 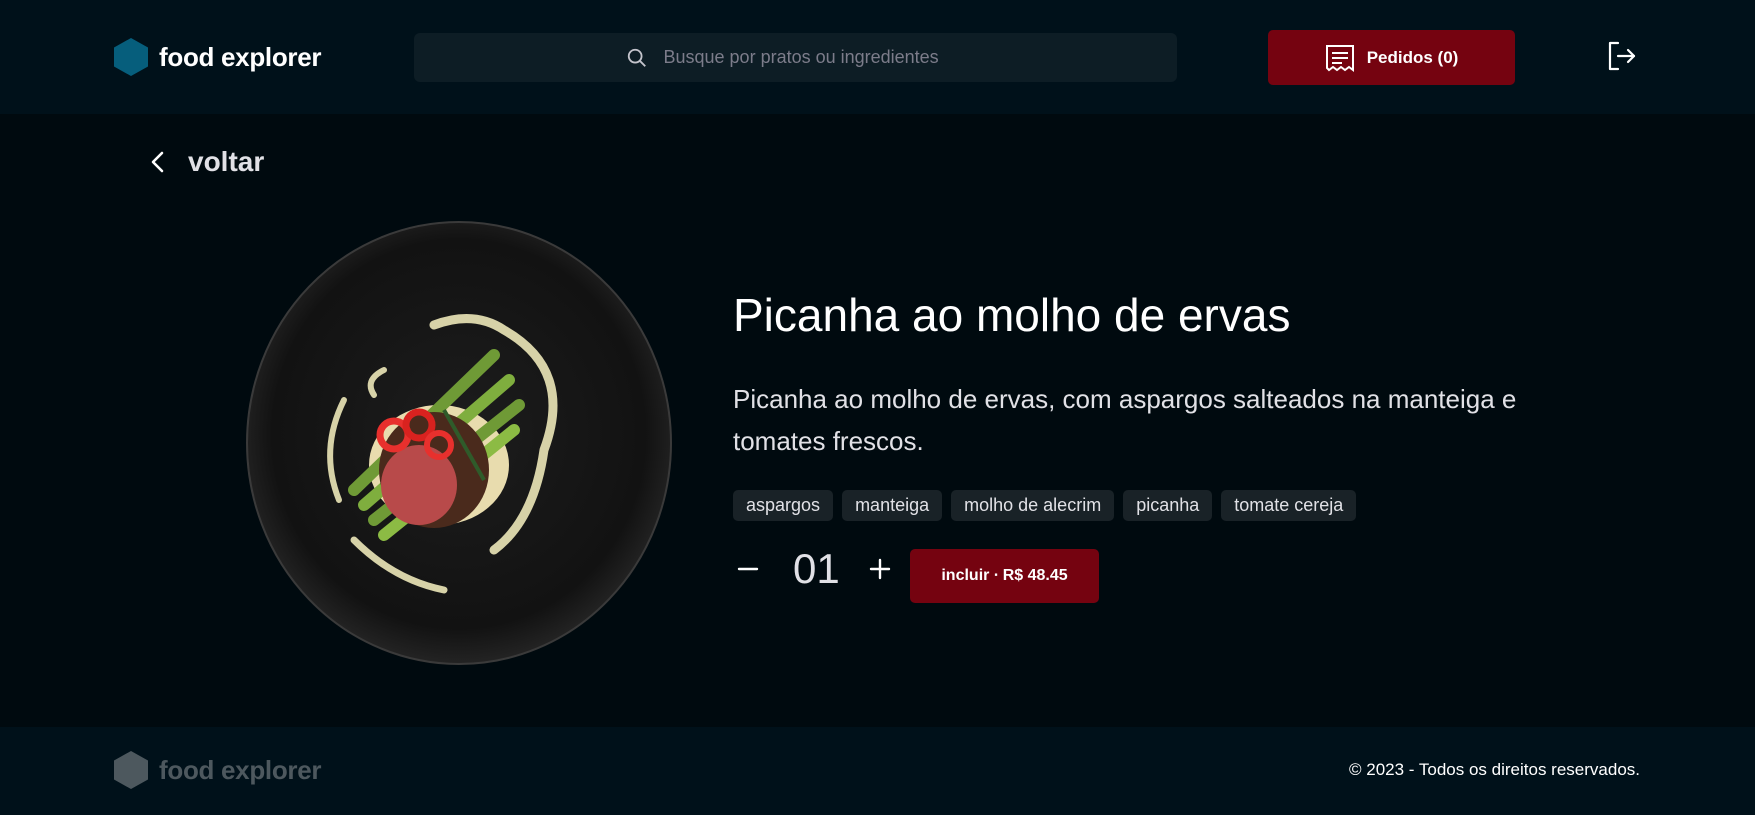 I want to click on quantity-stepper: 01, so click(x=814, y=569).